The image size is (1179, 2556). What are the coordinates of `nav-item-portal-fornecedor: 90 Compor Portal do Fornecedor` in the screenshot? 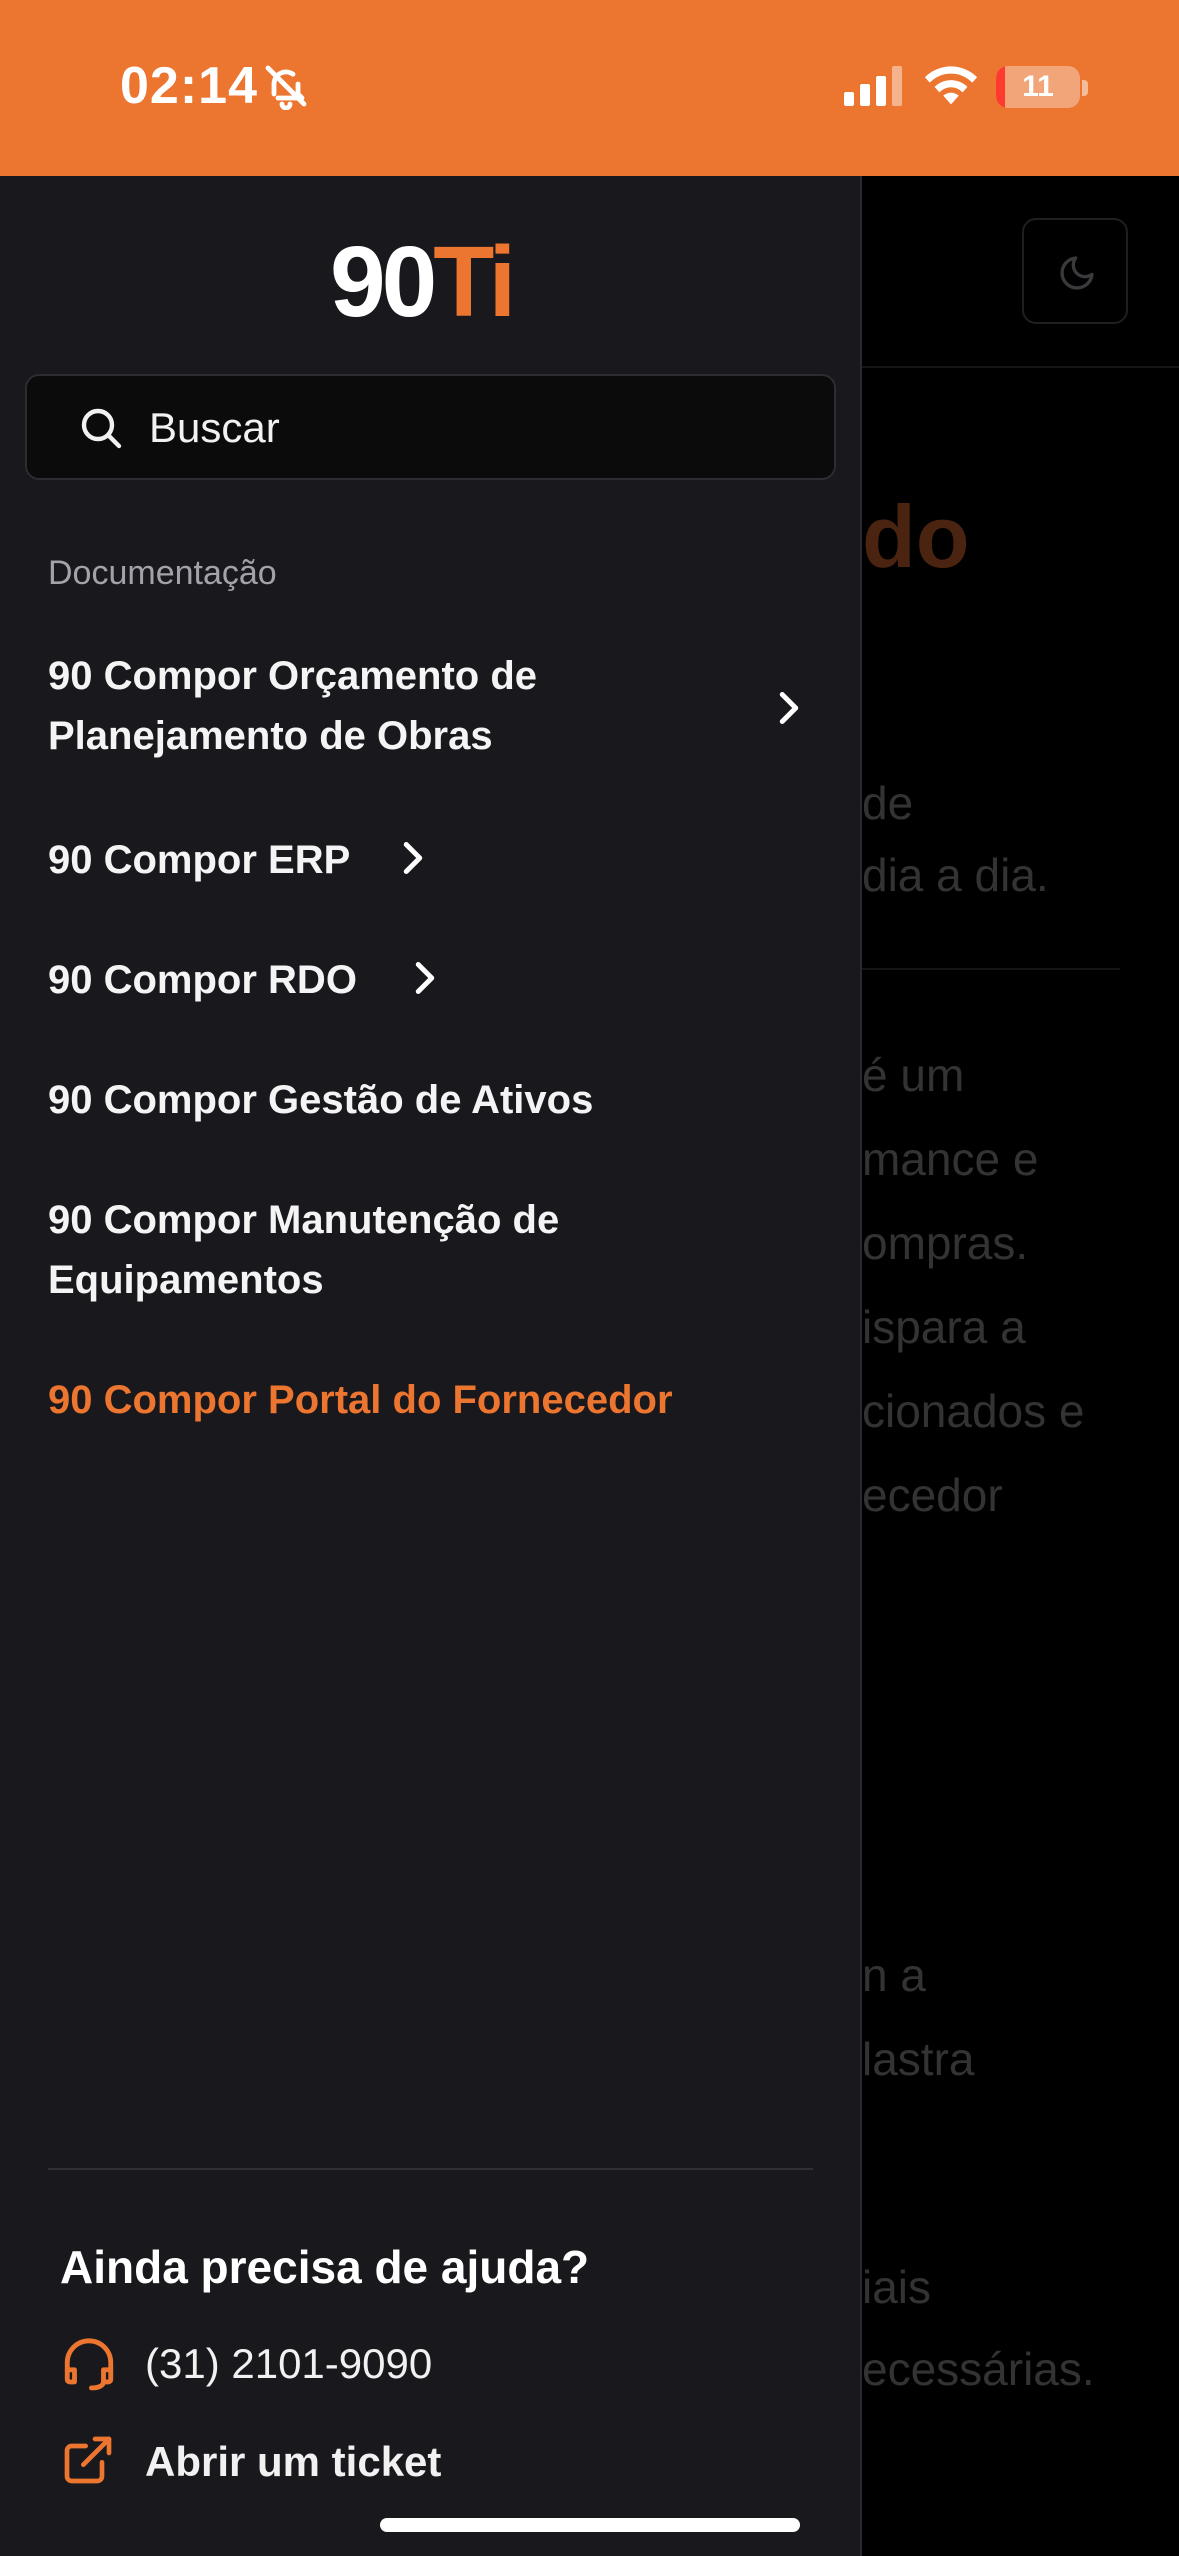 It's located at (360, 1400).